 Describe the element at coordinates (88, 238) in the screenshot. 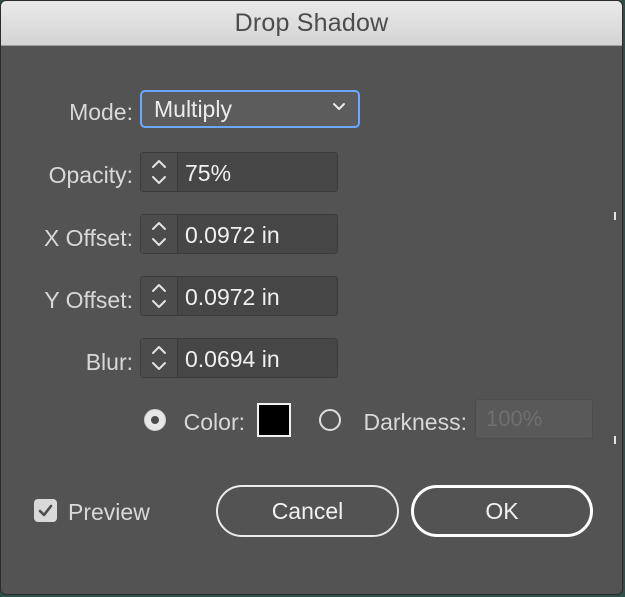

I see `x-offset-label: X Offset:` at that location.